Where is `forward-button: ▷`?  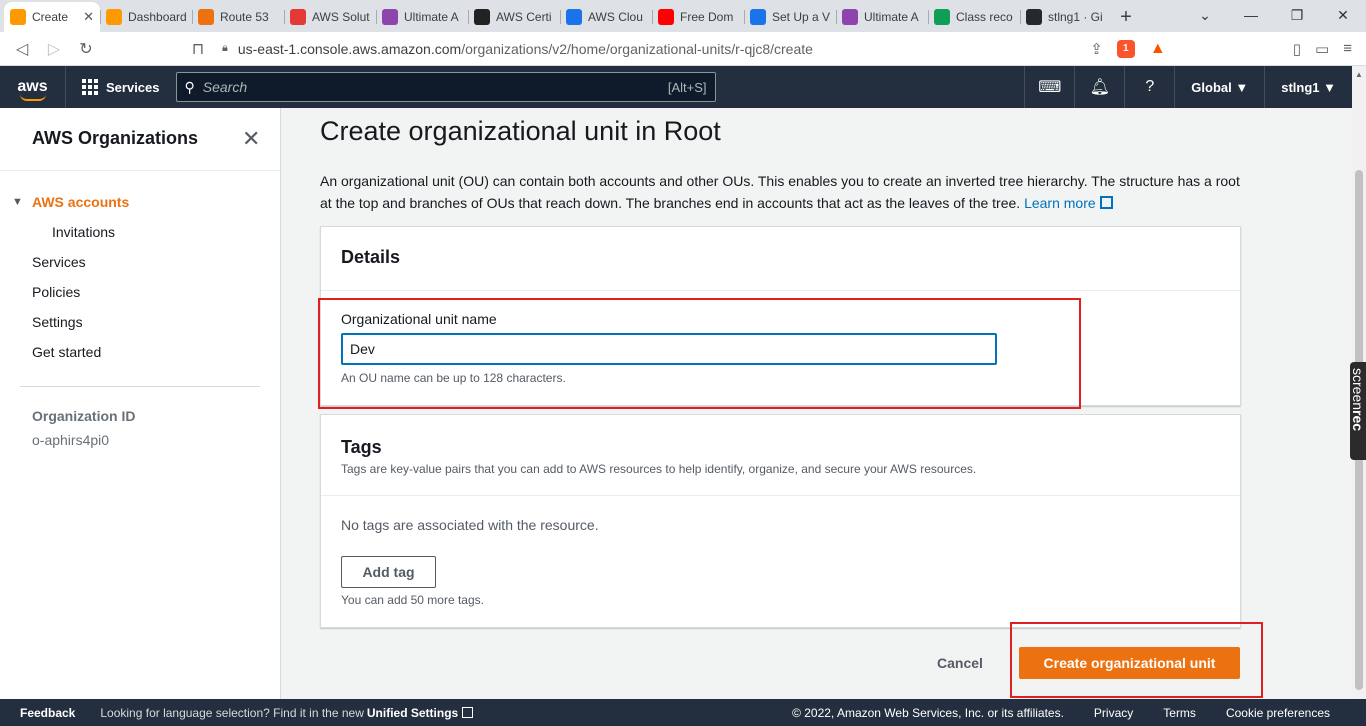 forward-button: ▷ is located at coordinates (54, 49).